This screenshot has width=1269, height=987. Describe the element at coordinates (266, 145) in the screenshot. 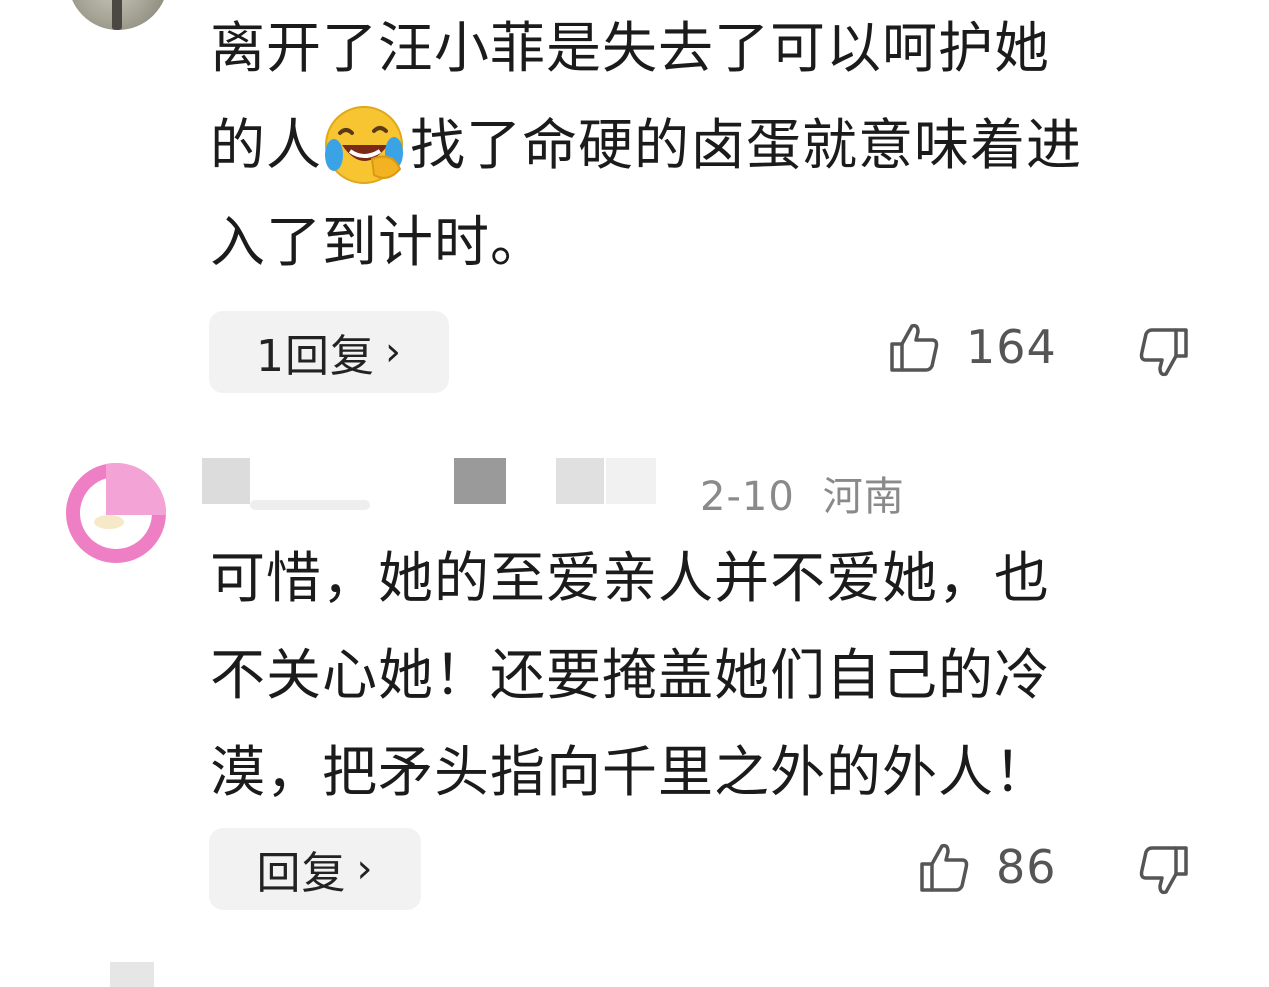

I see `comment-text-segment: 的人` at that location.